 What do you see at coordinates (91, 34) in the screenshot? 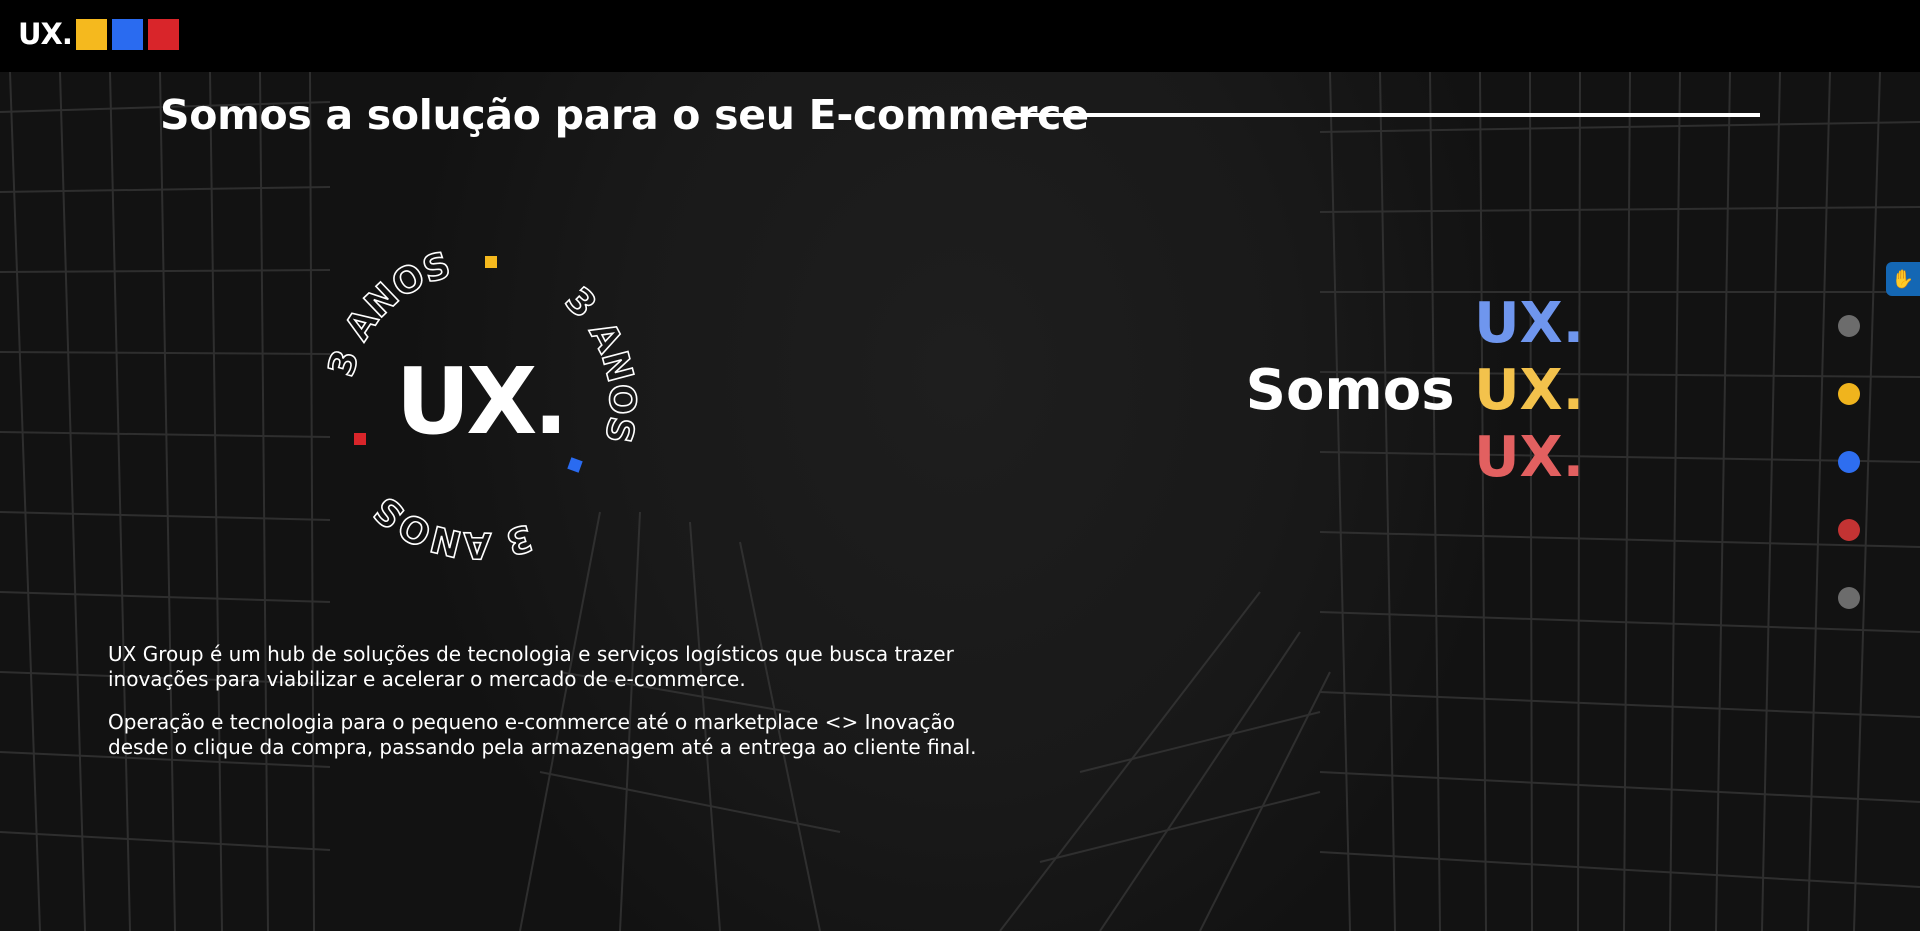
I see `logo-yellow-square` at bounding box center [91, 34].